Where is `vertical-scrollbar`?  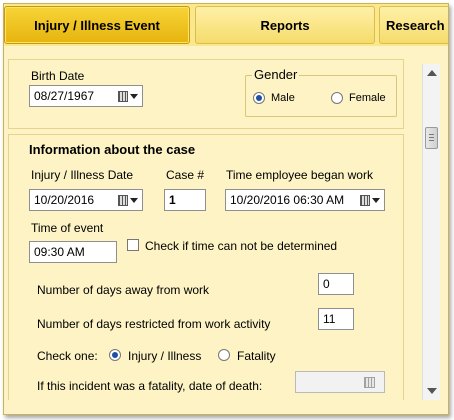 vertical-scrollbar is located at coordinates (431, 232).